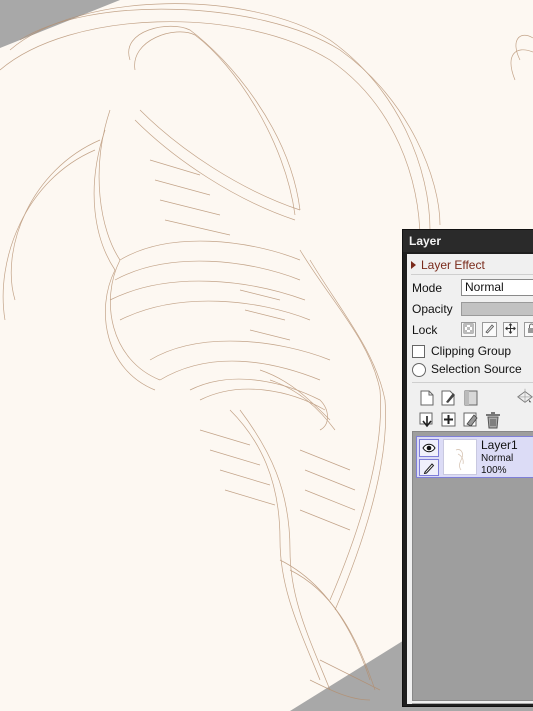 This screenshot has height=711, width=533. What do you see at coordinates (460, 457) in the screenshot?
I see `layer-thumbnail` at bounding box center [460, 457].